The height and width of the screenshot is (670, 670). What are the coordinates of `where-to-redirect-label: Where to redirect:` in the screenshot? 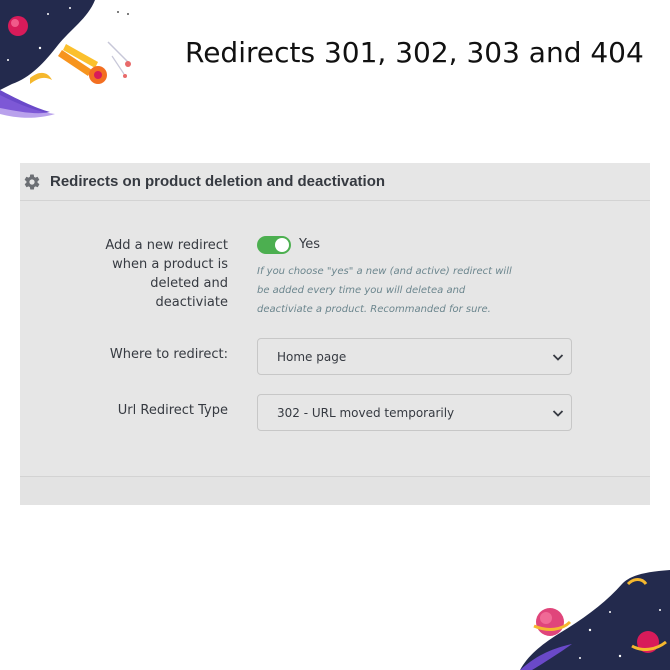 It's located at (168, 354).